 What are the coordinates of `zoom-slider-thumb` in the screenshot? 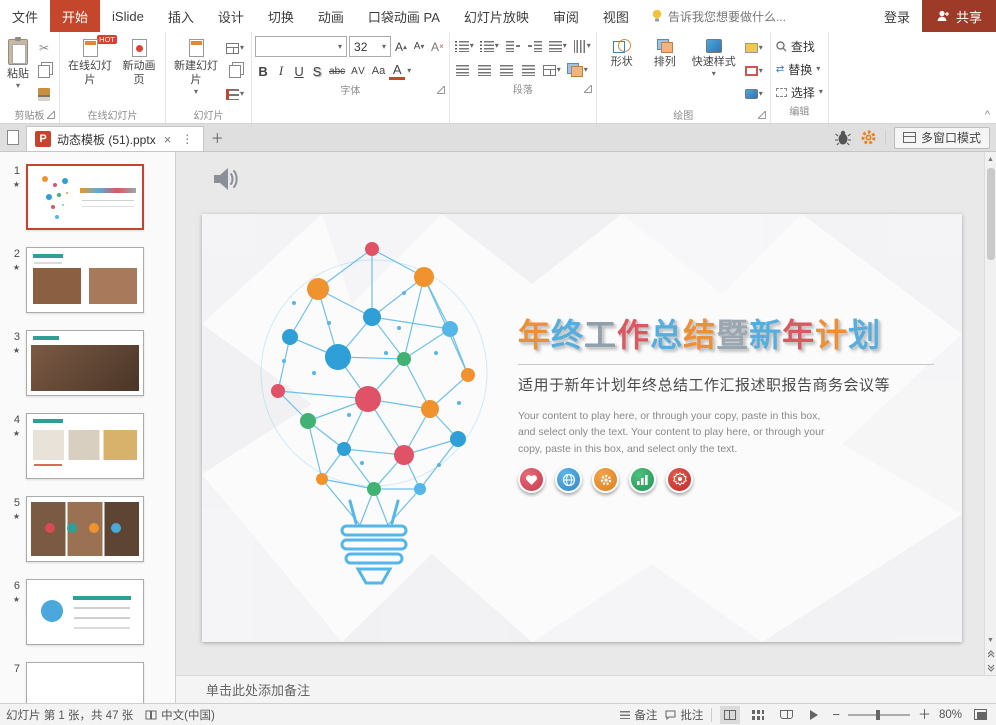 It's located at (877, 714).